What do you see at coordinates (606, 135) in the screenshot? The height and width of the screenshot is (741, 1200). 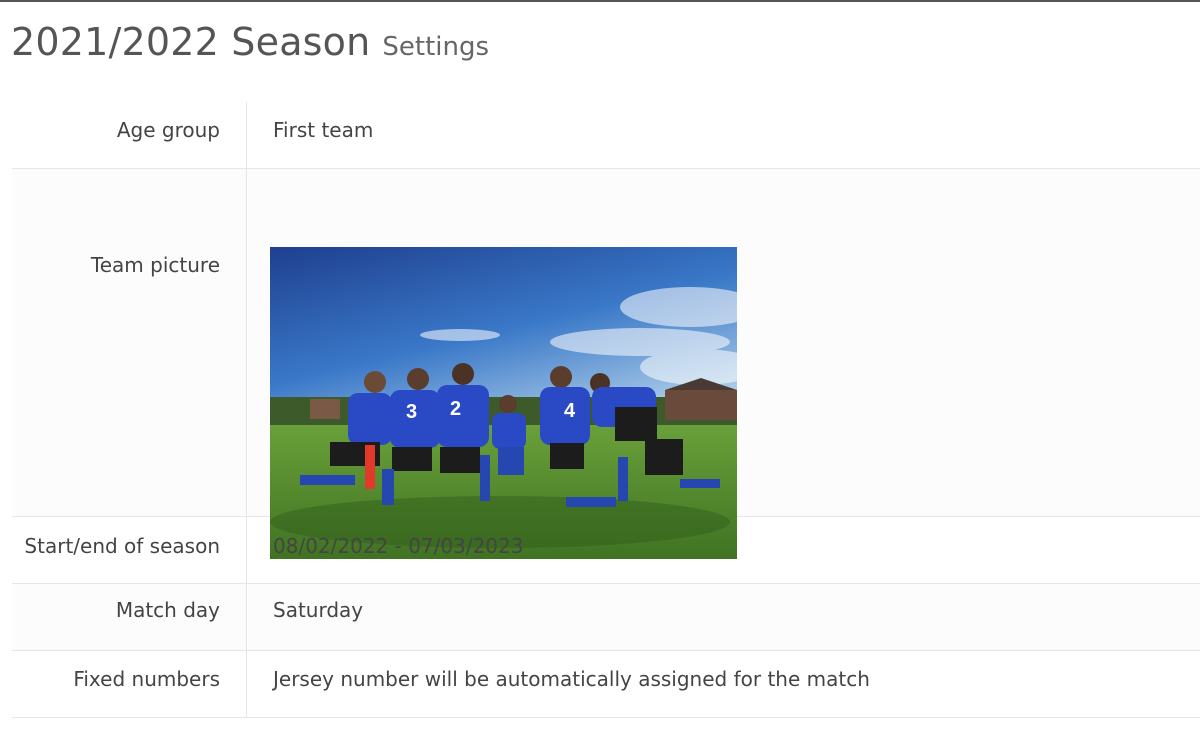 I see `settings-row-age-group: Age group First team` at bounding box center [606, 135].